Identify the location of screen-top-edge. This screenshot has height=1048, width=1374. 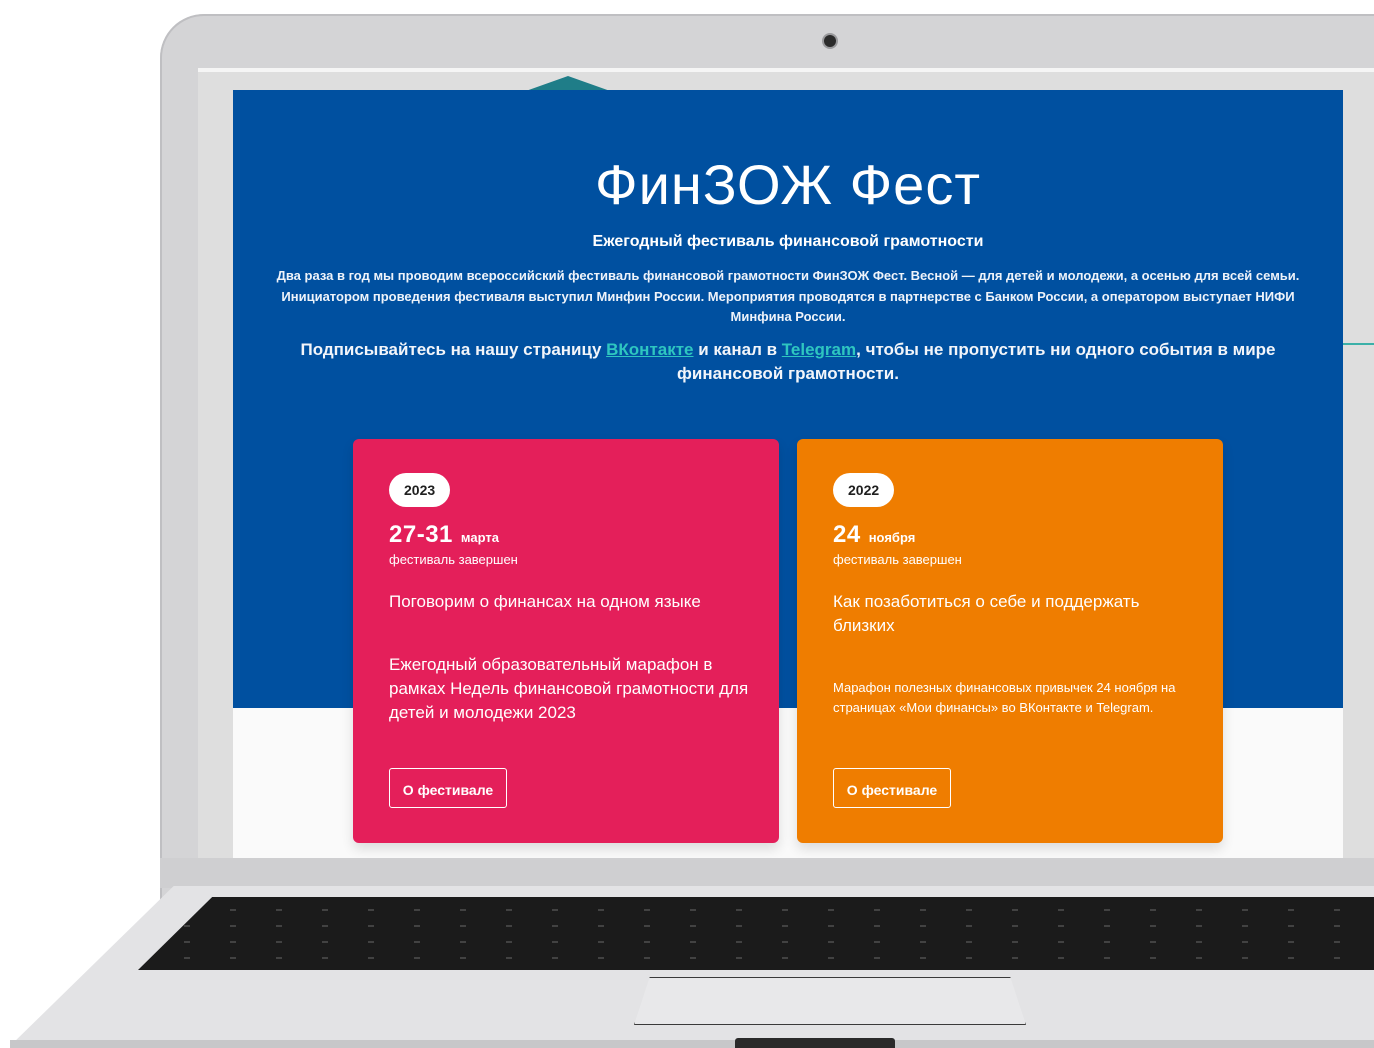
(786, 70).